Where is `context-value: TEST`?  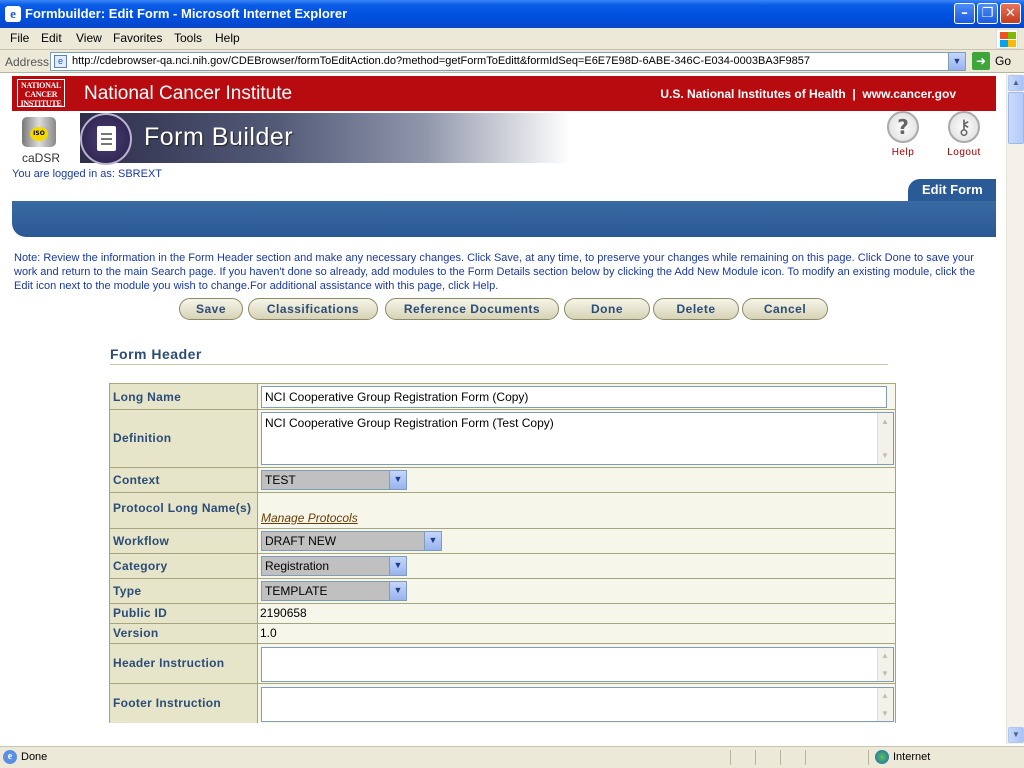
context-value: TEST is located at coordinates (280, 480).